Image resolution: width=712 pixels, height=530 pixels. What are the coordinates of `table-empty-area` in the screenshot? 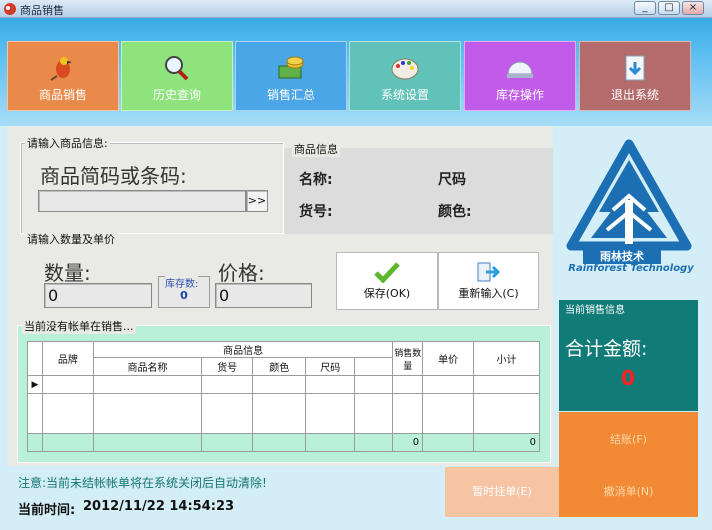 It's located at (283, 413).